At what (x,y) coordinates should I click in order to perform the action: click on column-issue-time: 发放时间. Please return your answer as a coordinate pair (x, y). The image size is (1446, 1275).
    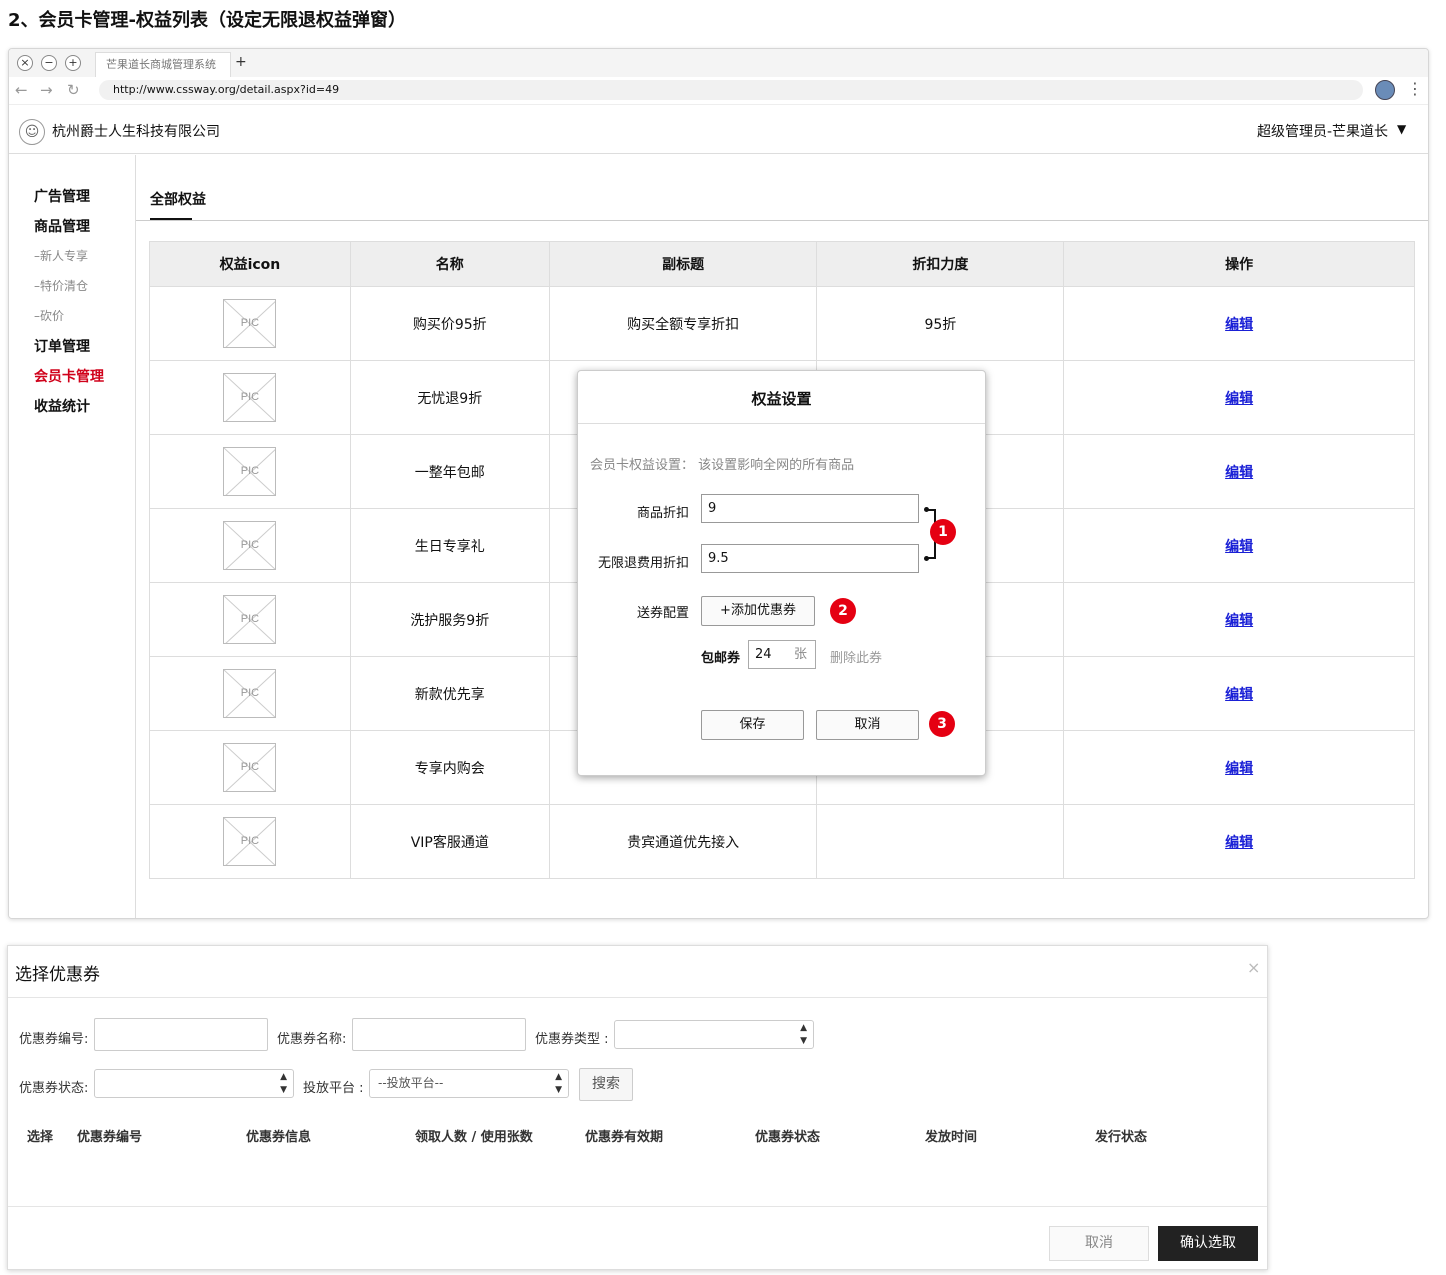
    Looking at the image, I should click on (951, 1137).